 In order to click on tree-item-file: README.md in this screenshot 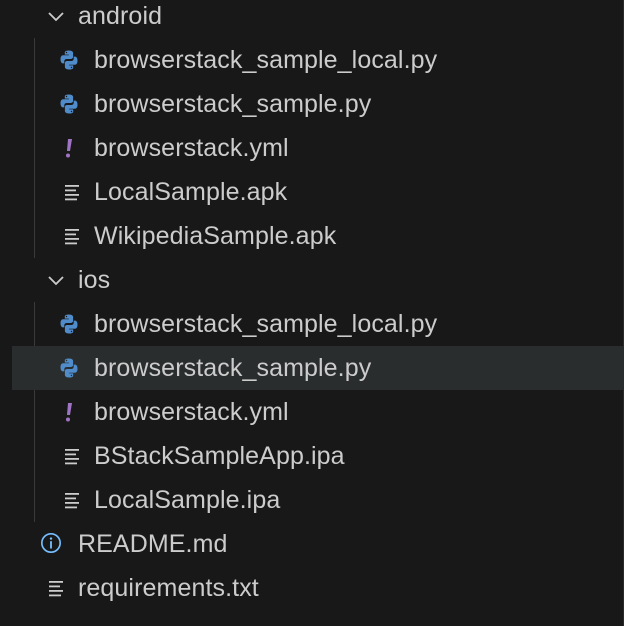, I will do `click(308, 544)`.